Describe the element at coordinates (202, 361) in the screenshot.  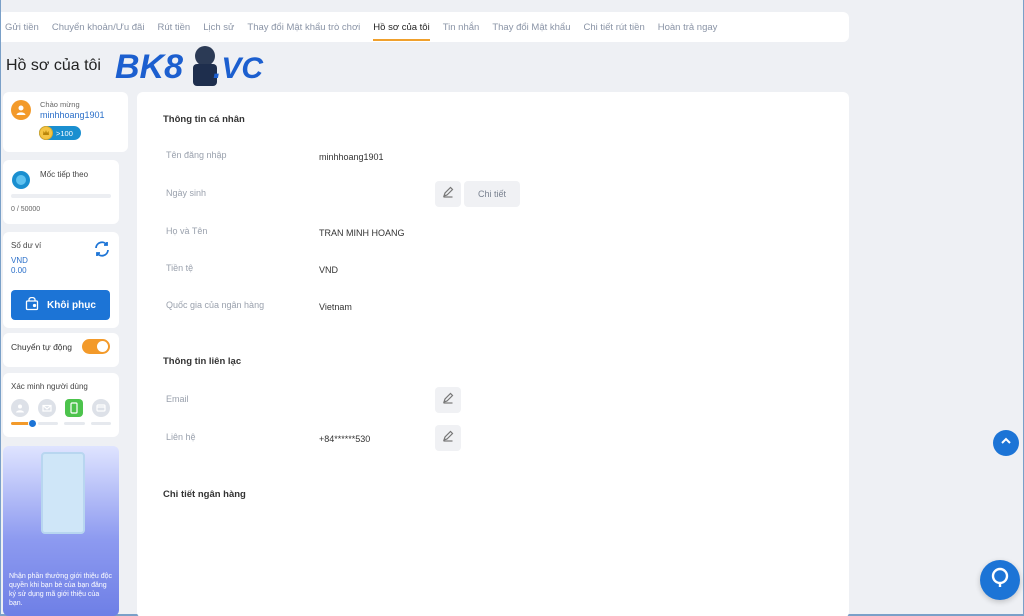
I see `contact-info-title: Thông tin liên lạc` at that location.